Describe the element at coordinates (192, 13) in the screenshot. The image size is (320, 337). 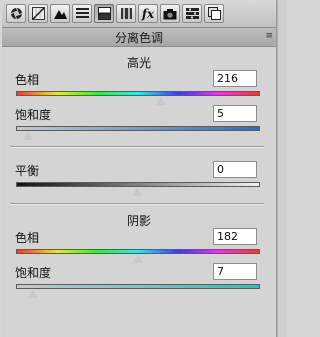
I see `presets-icon` at that location.